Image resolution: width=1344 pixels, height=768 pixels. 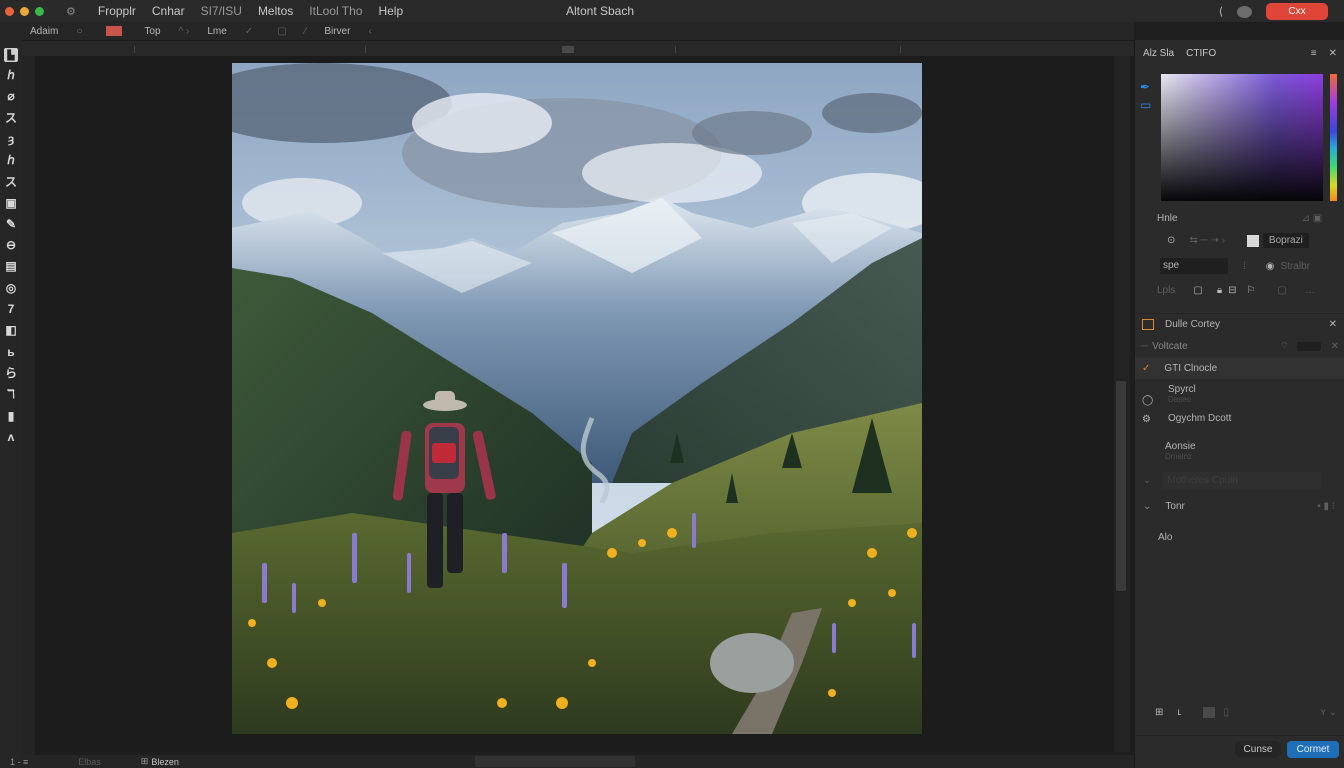 What do you see at coordinates (19, 762) in the screenshot?
I see `zoom-readout: 1 - ≡` at bounding box center [19, 762].